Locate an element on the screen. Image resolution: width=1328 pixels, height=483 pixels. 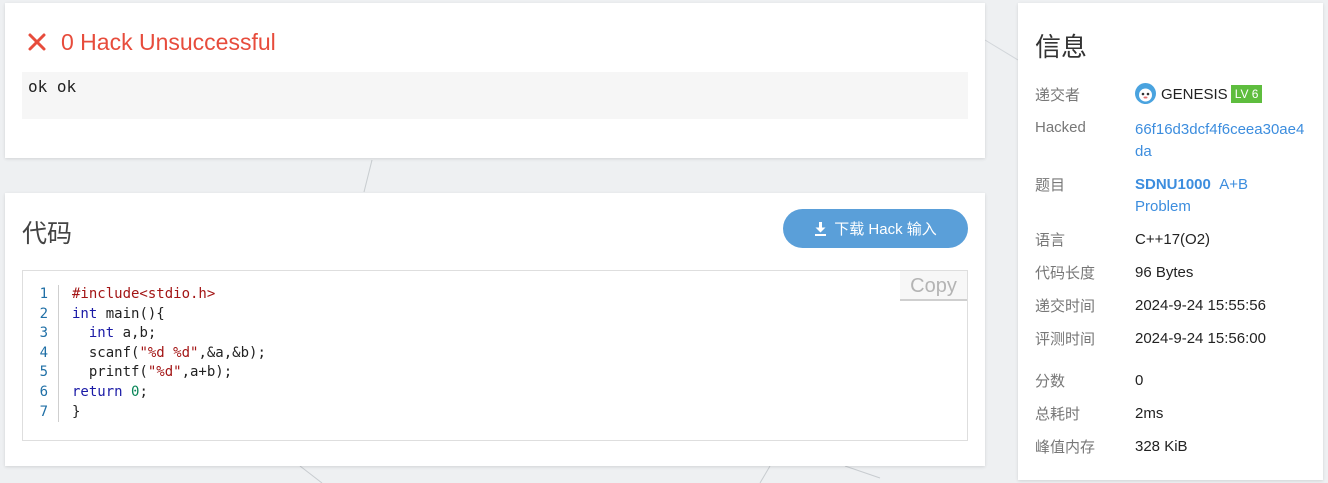
submit-time-value: 2024-9-24 15:55:56 is located at coordinates (1200, 305).